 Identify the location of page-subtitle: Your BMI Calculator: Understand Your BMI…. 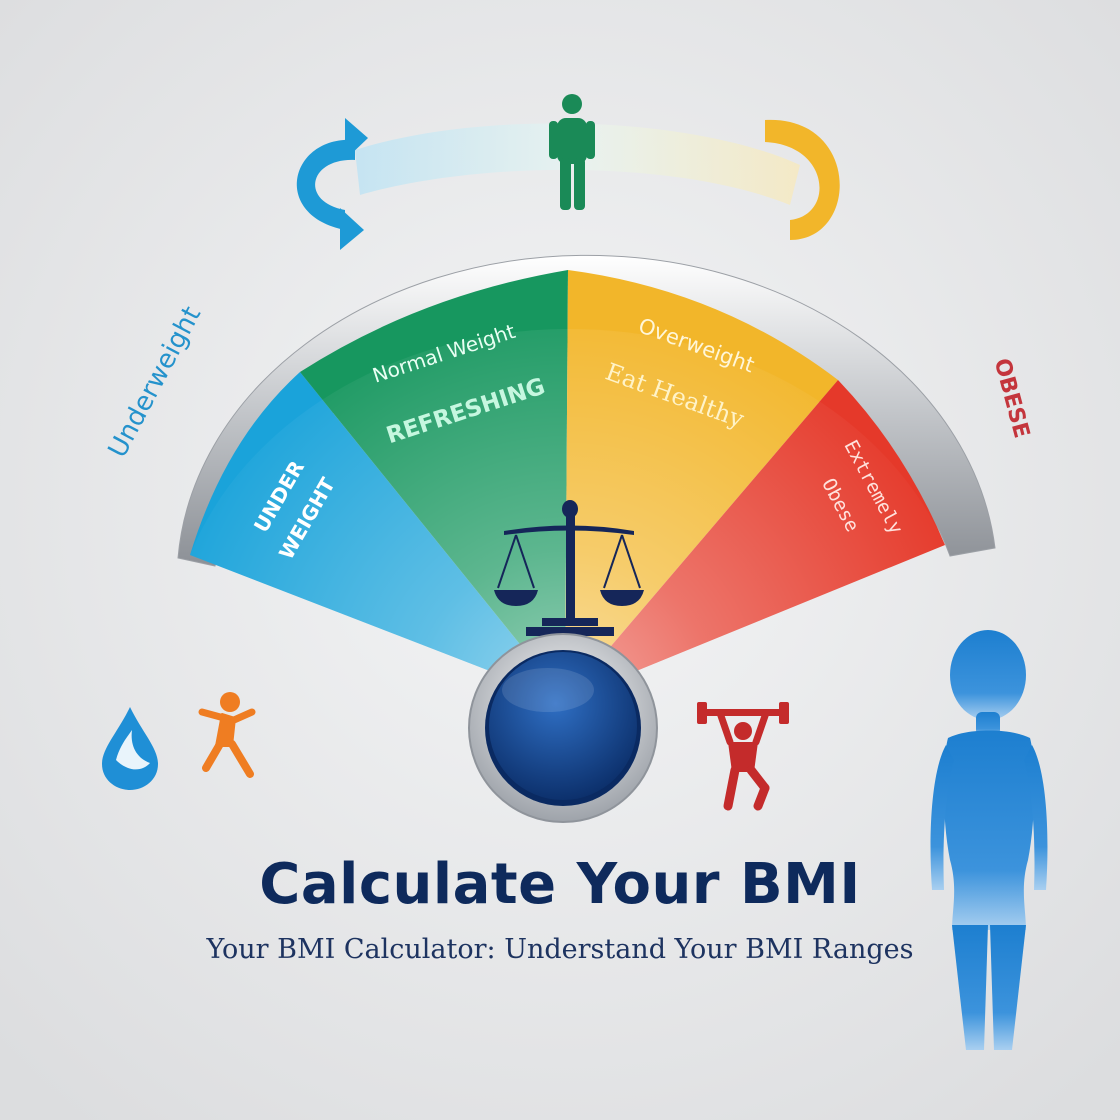
(560, 949).